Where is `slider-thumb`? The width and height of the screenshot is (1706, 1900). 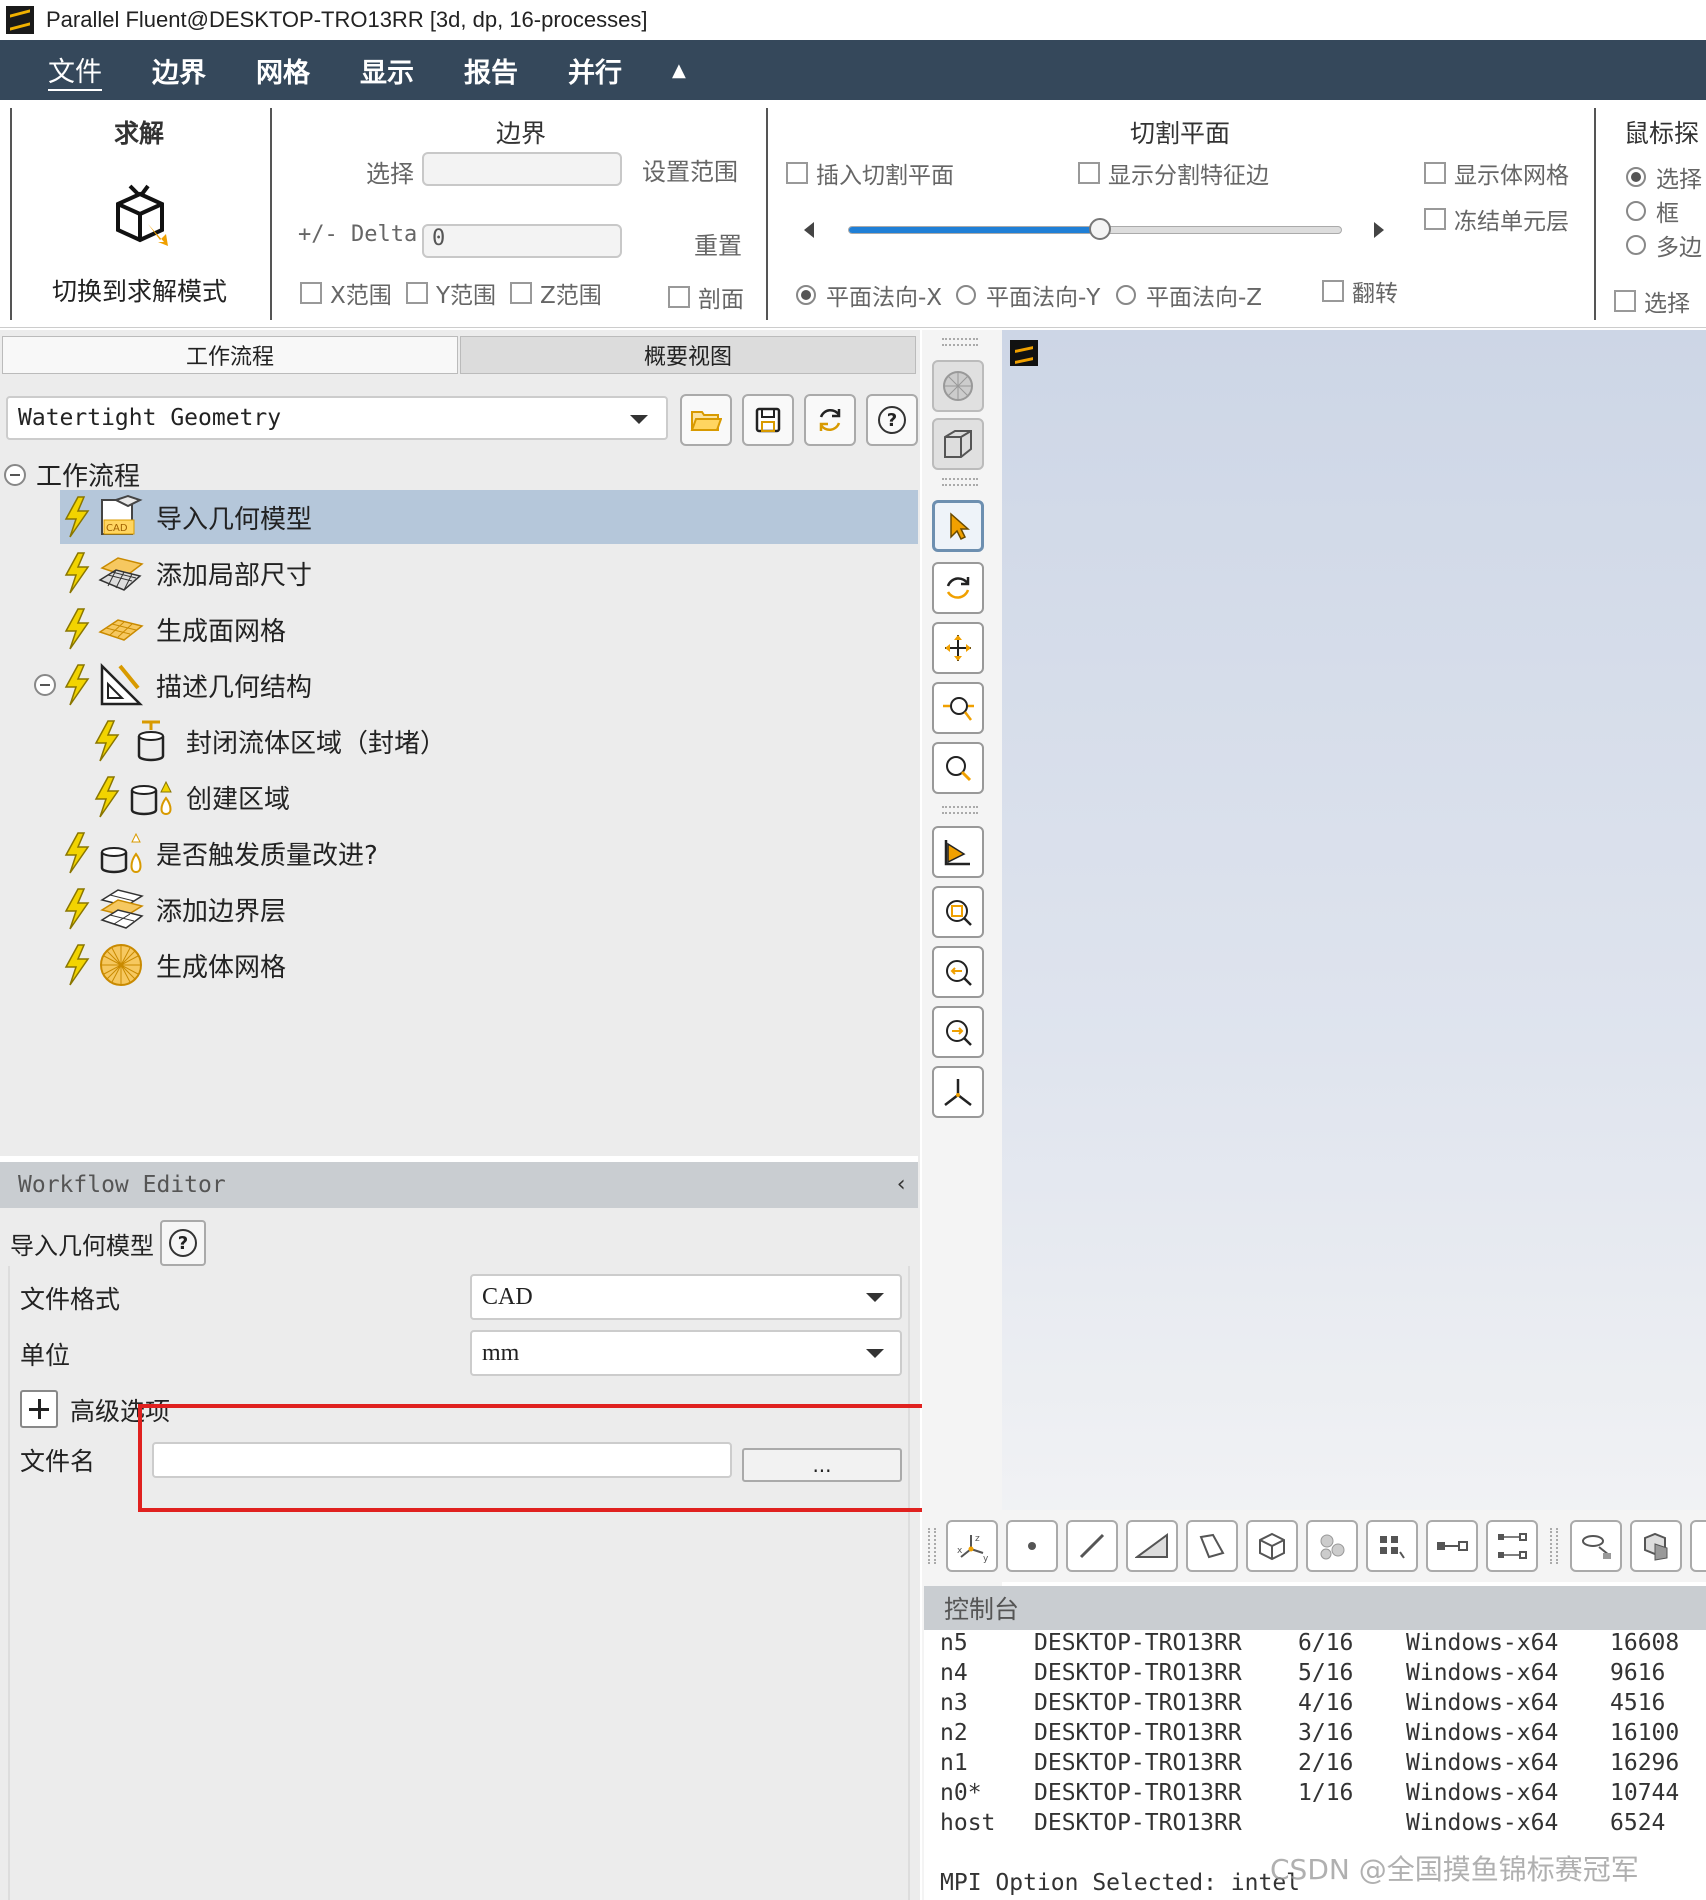 slider-thumb is located at coordinates (1099, 229).